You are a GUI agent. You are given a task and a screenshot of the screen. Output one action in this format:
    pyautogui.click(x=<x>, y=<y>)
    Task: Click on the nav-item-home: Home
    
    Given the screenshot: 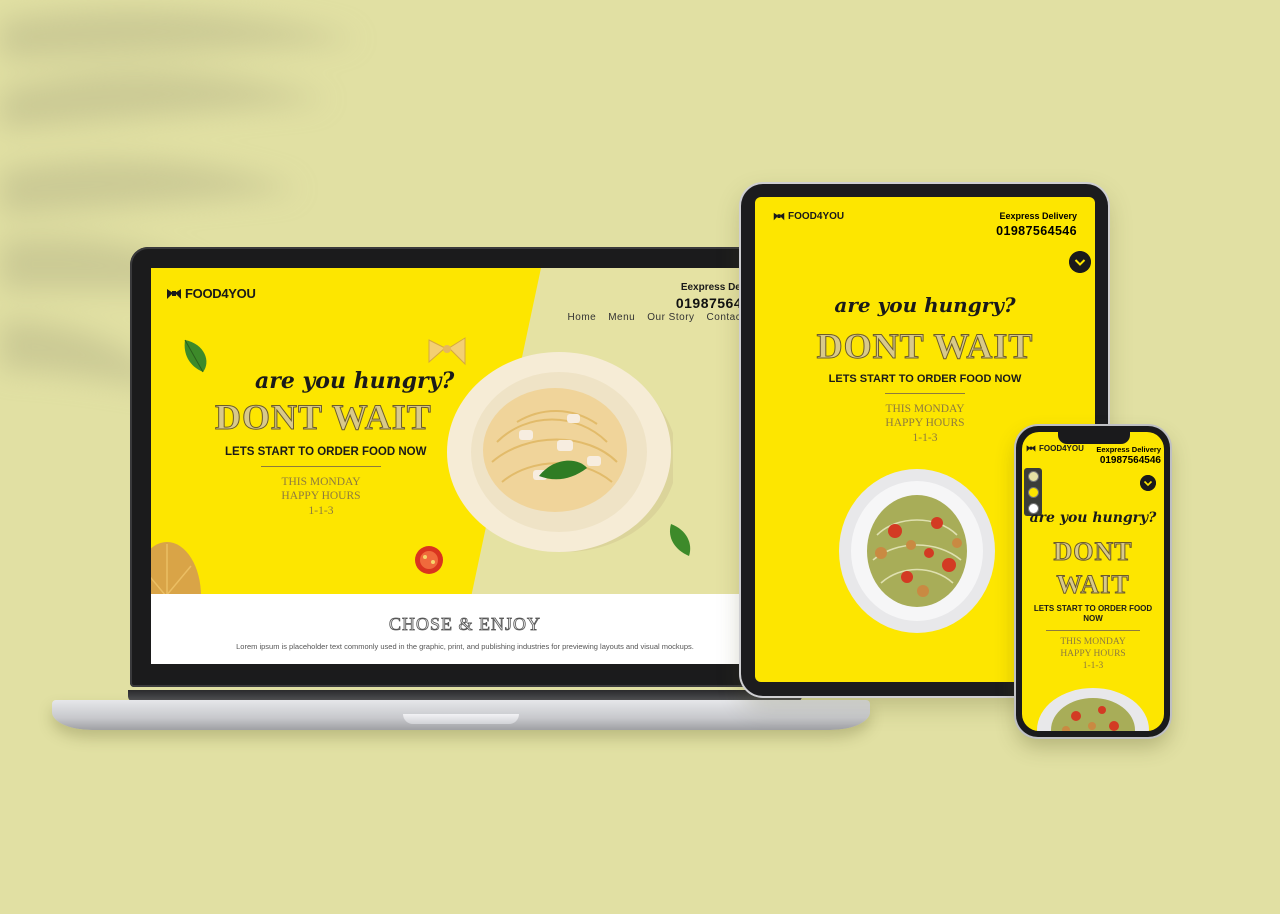 What is the action you would take?
    pyautogui.click(x=582, y=317)
    